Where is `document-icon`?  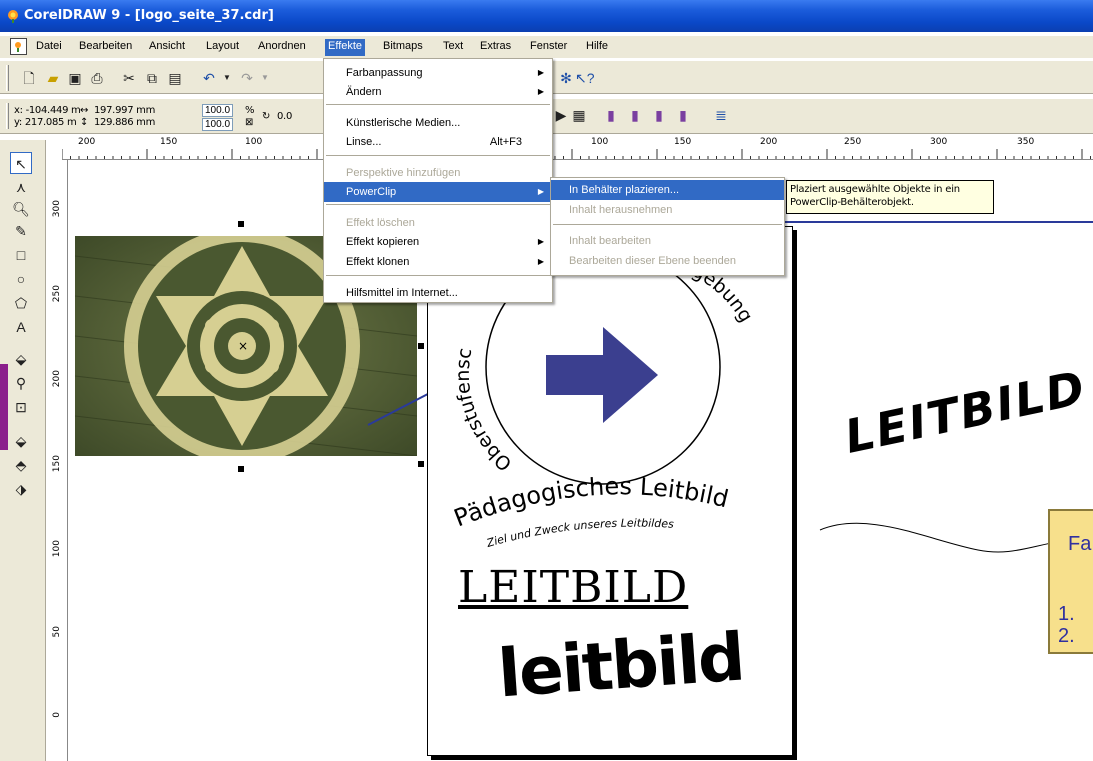 document-icon is located at coordinates (18, 46).